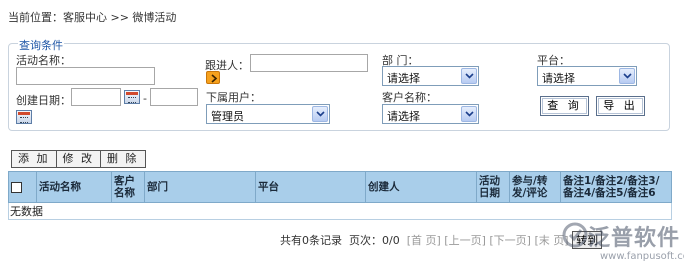 This screenshot has width=684, height=265. I want to click on subordinate-select: 管理员, so click(268, 114).